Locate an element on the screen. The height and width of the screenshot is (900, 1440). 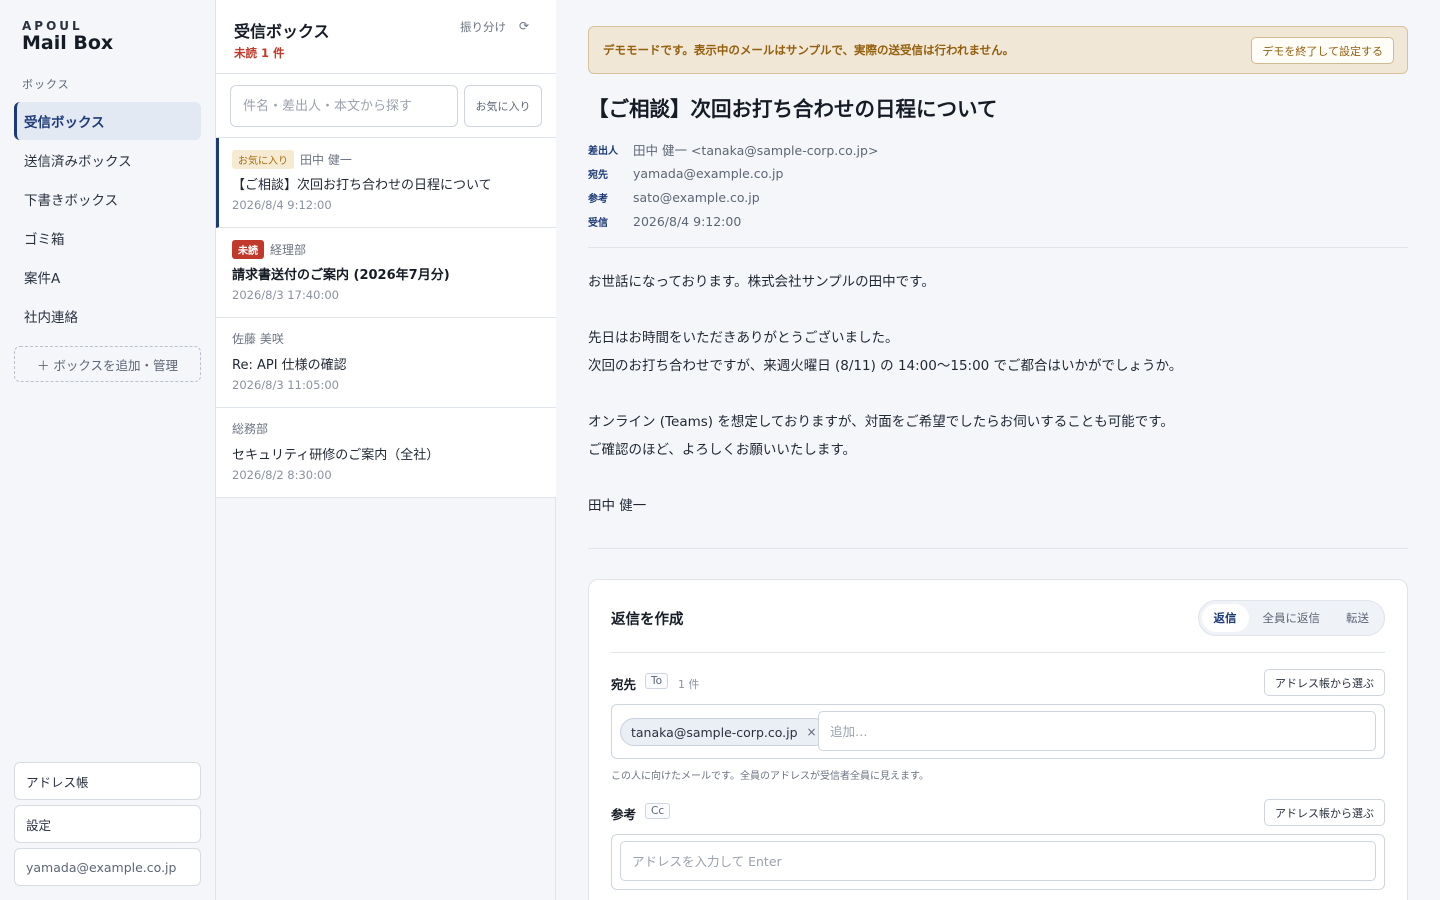
cc-address-book-button: アドレス帳から選ぶ is located at coordinates (1324, 812).